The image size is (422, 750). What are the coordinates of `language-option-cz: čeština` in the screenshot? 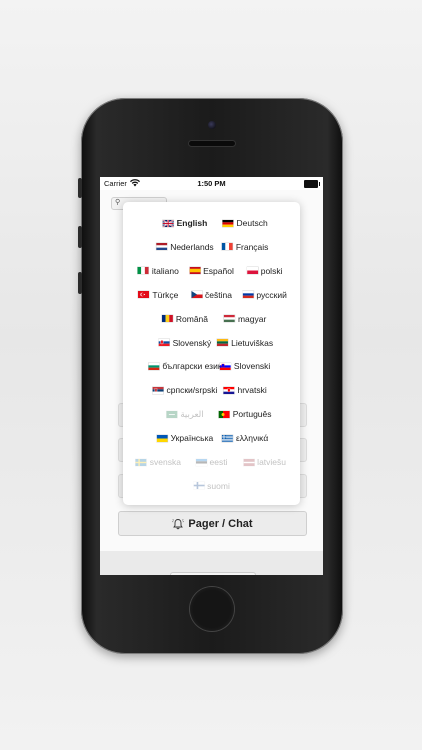 It's located at (211, 295).